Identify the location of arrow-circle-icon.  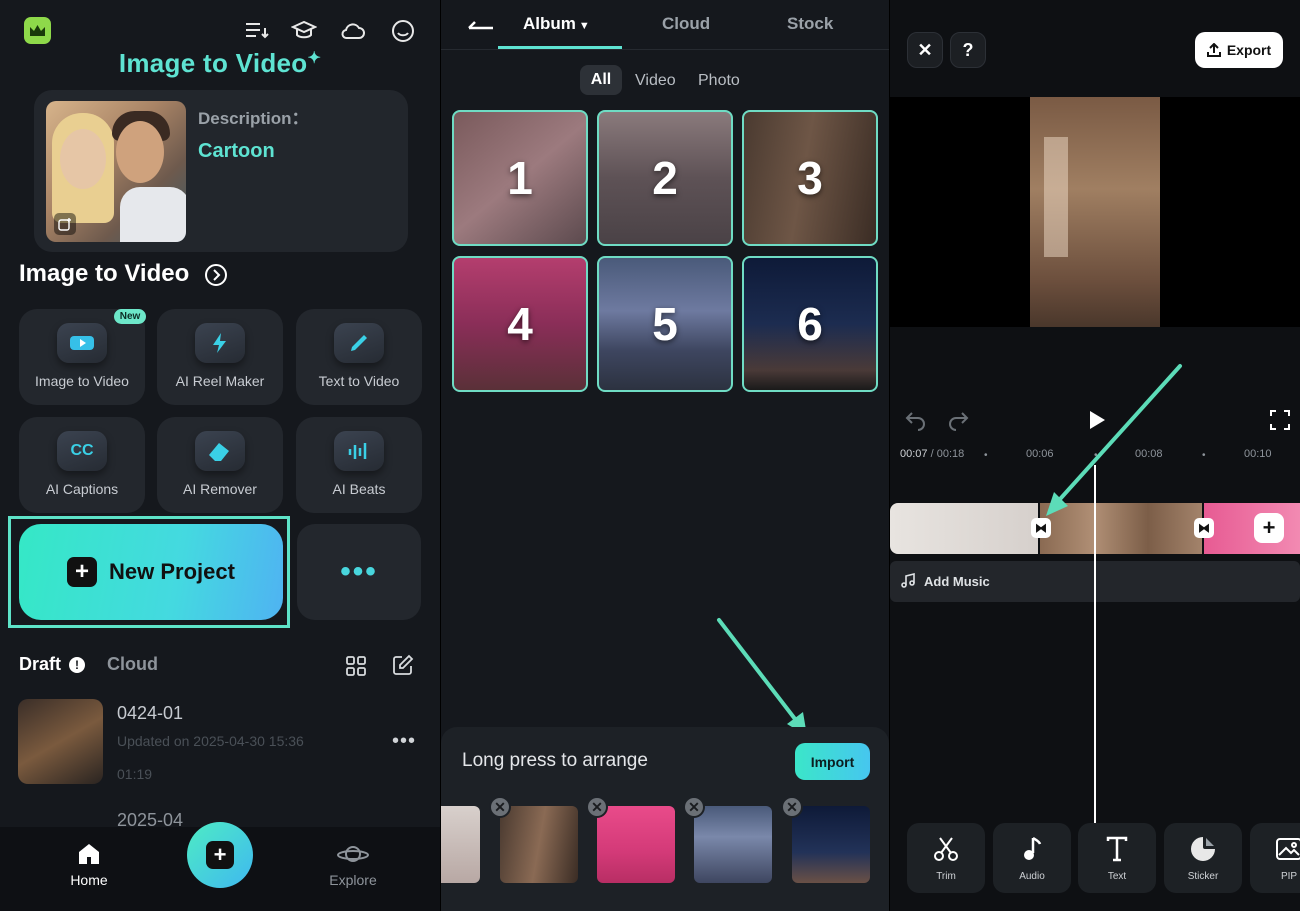
(216, 275).